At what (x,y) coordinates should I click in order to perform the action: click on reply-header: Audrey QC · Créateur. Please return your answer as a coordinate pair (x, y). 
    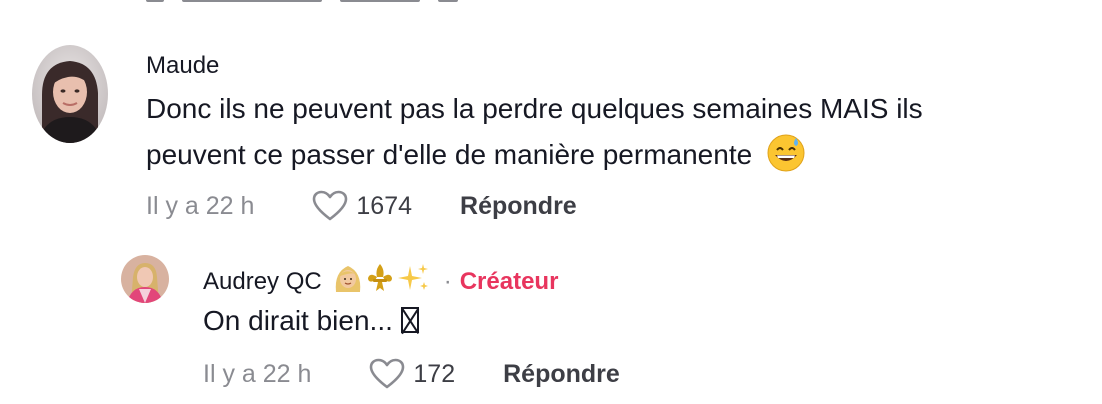
    Looking at the image, I should click on (380, 281).